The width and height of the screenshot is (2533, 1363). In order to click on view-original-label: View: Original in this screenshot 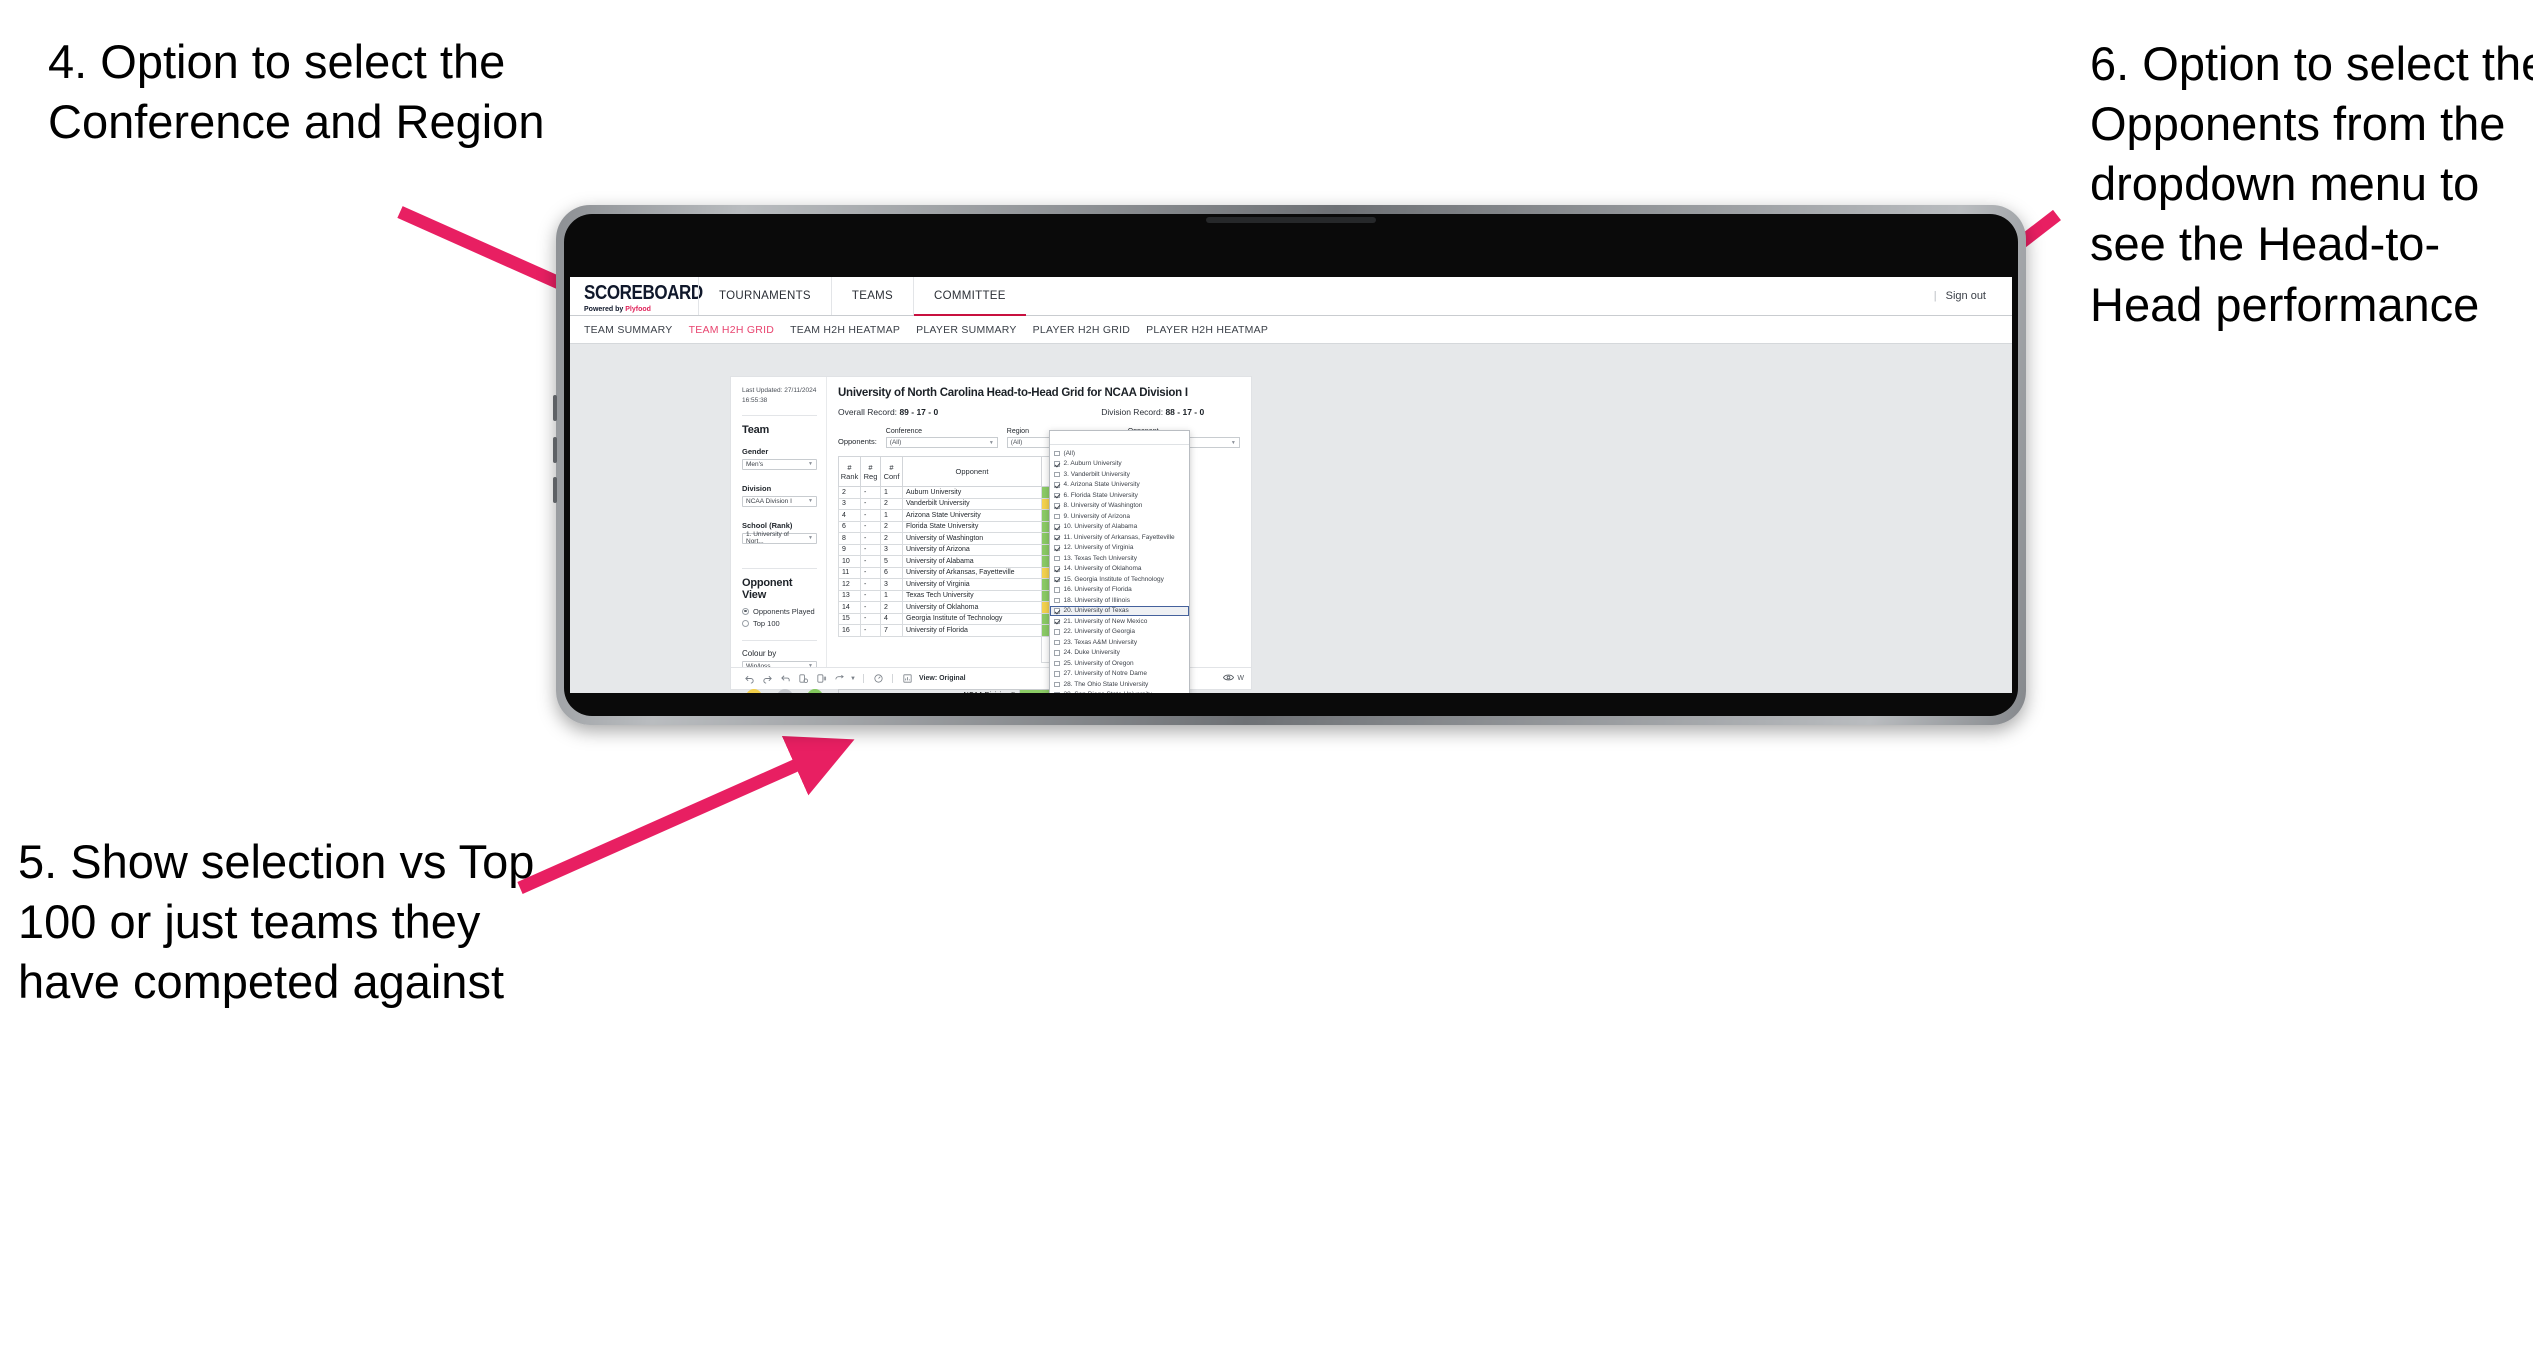, I will do `click(942, 678)`.